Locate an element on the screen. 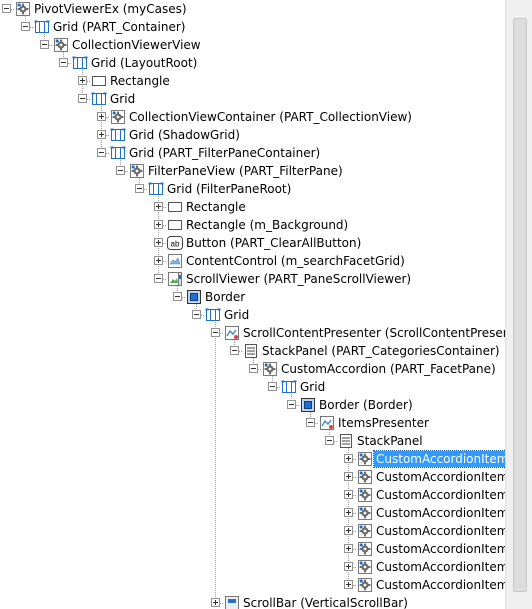 The height and width of the screenshot is (609, 532). tree-node-grid-filterpaneroot: Grid (FilterPaneRoot) is located at coordinates (252, 189).